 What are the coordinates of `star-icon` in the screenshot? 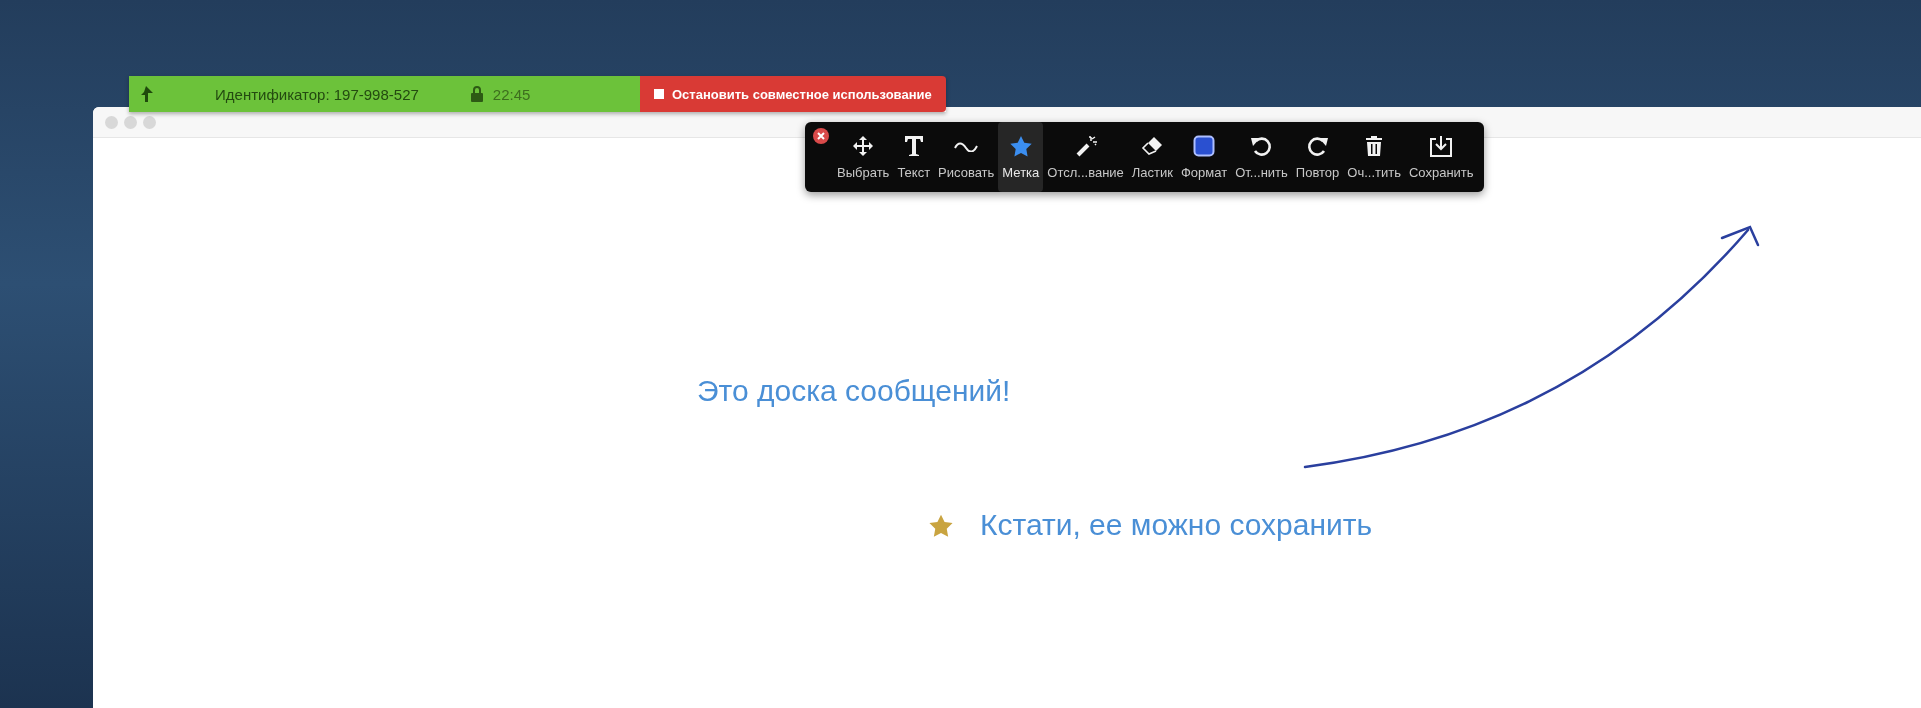 It's located at (1020, 146).